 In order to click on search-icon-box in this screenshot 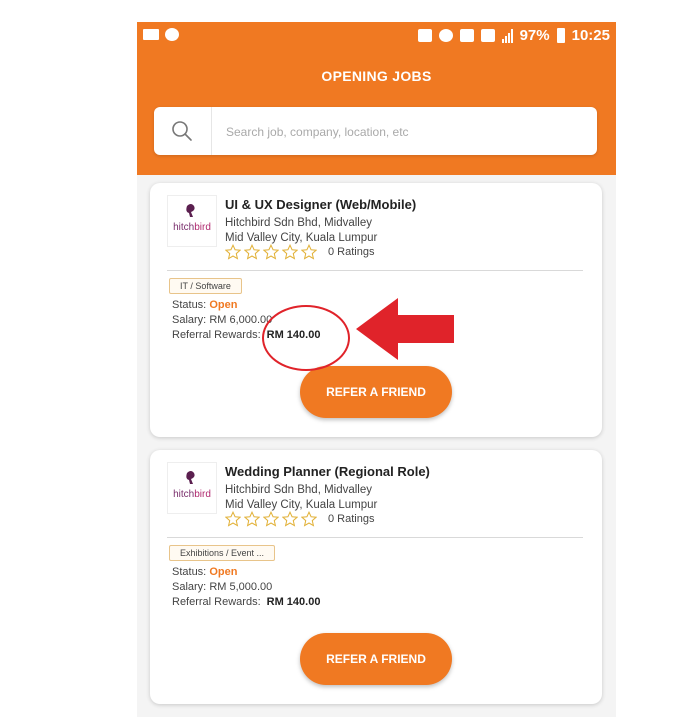, I will do `click(183, 131)`.